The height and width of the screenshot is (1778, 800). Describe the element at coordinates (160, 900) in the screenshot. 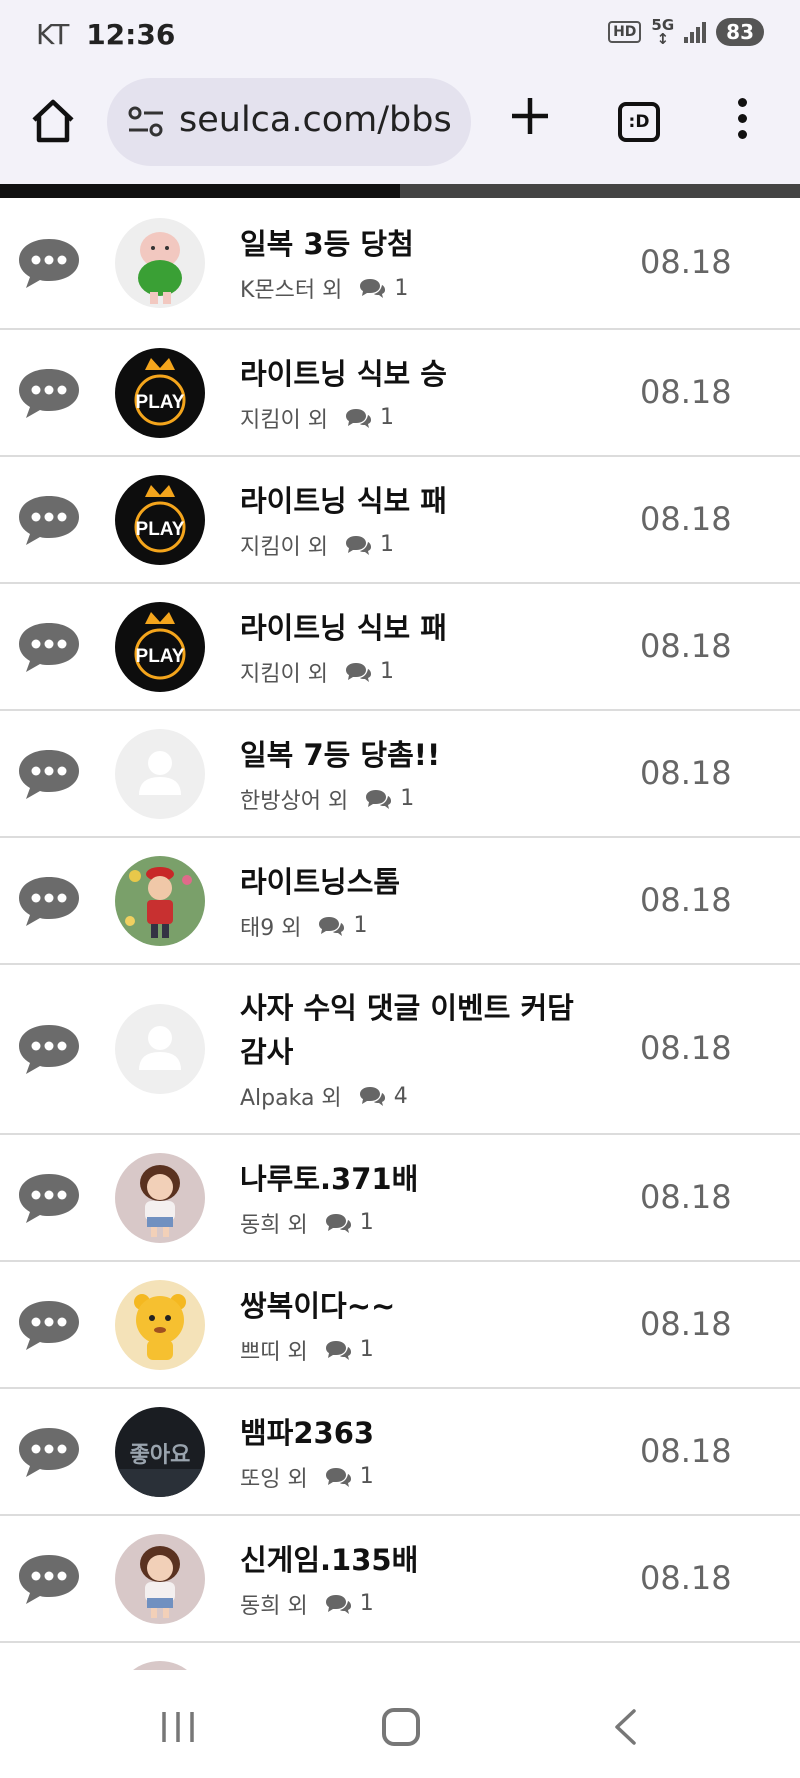

I see `boy-character-avatar` at that location.